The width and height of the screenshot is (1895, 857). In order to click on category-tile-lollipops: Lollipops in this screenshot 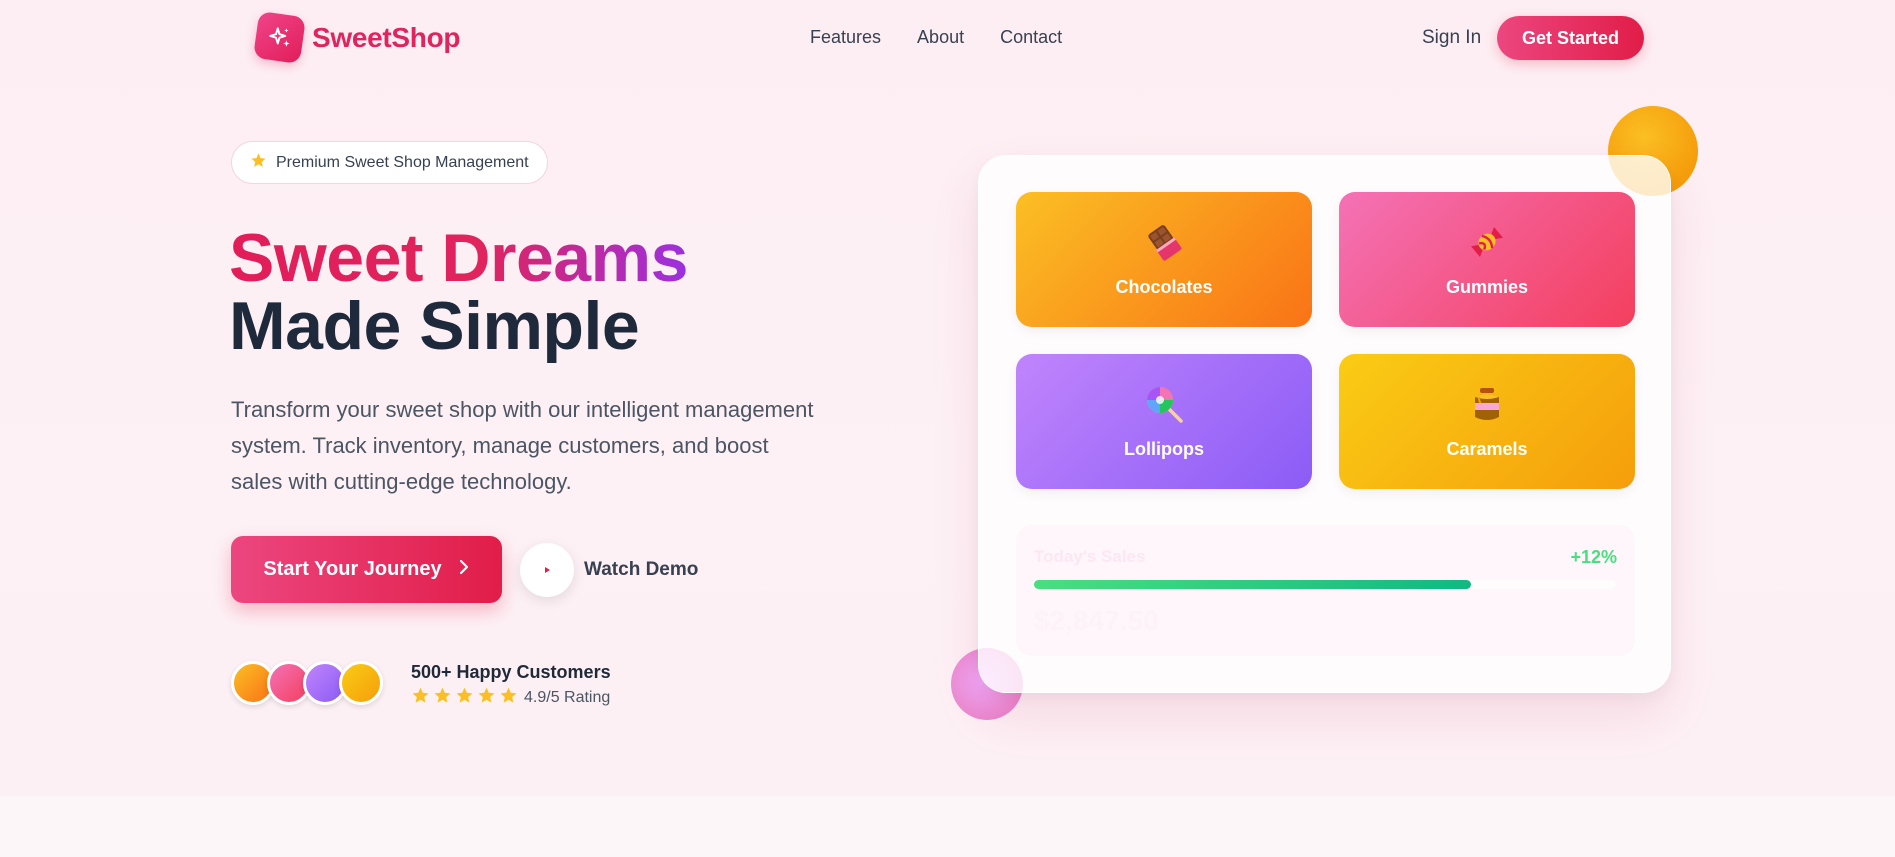, I will do `click(1164, 421)`.